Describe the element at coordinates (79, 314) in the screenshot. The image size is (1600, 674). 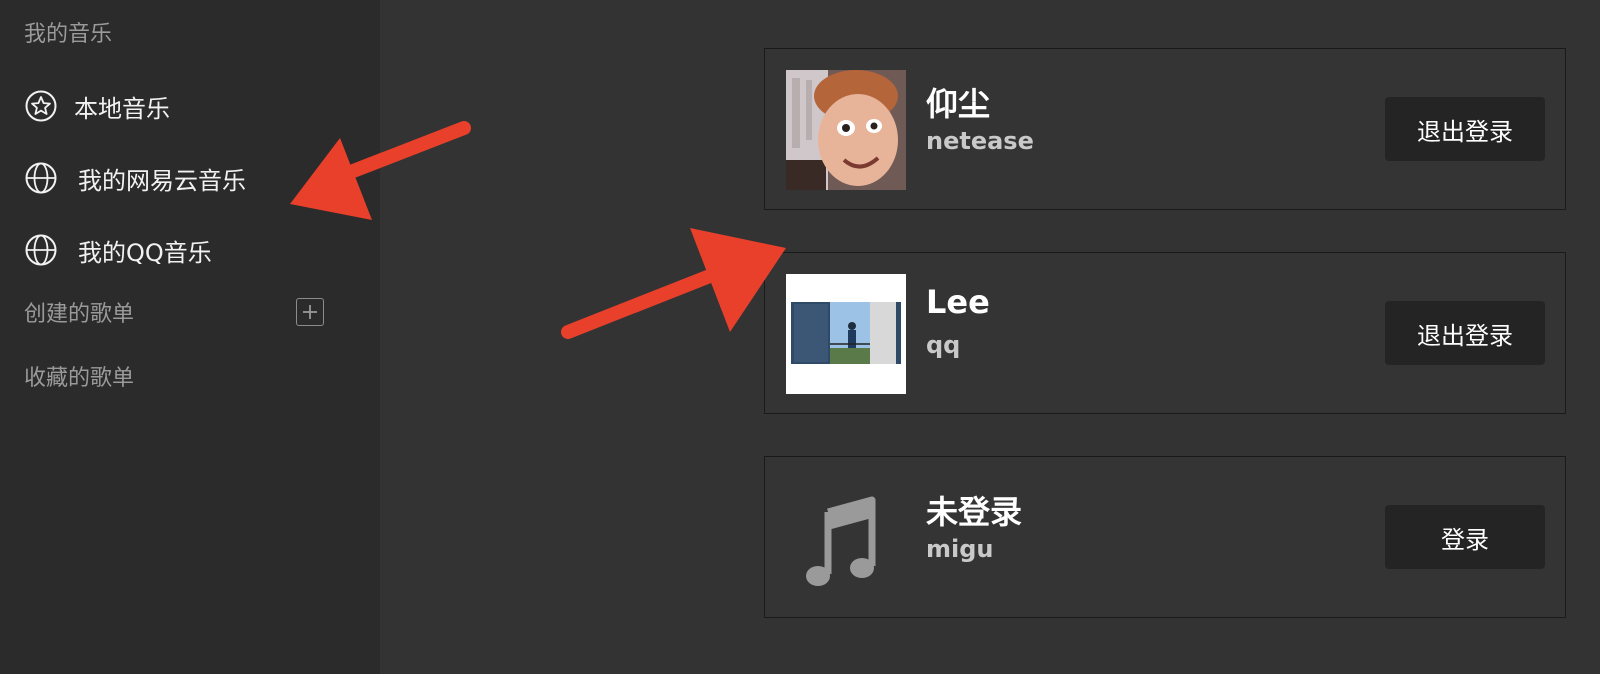
I see `created-playlists-title: 创建的歌单` at that location.